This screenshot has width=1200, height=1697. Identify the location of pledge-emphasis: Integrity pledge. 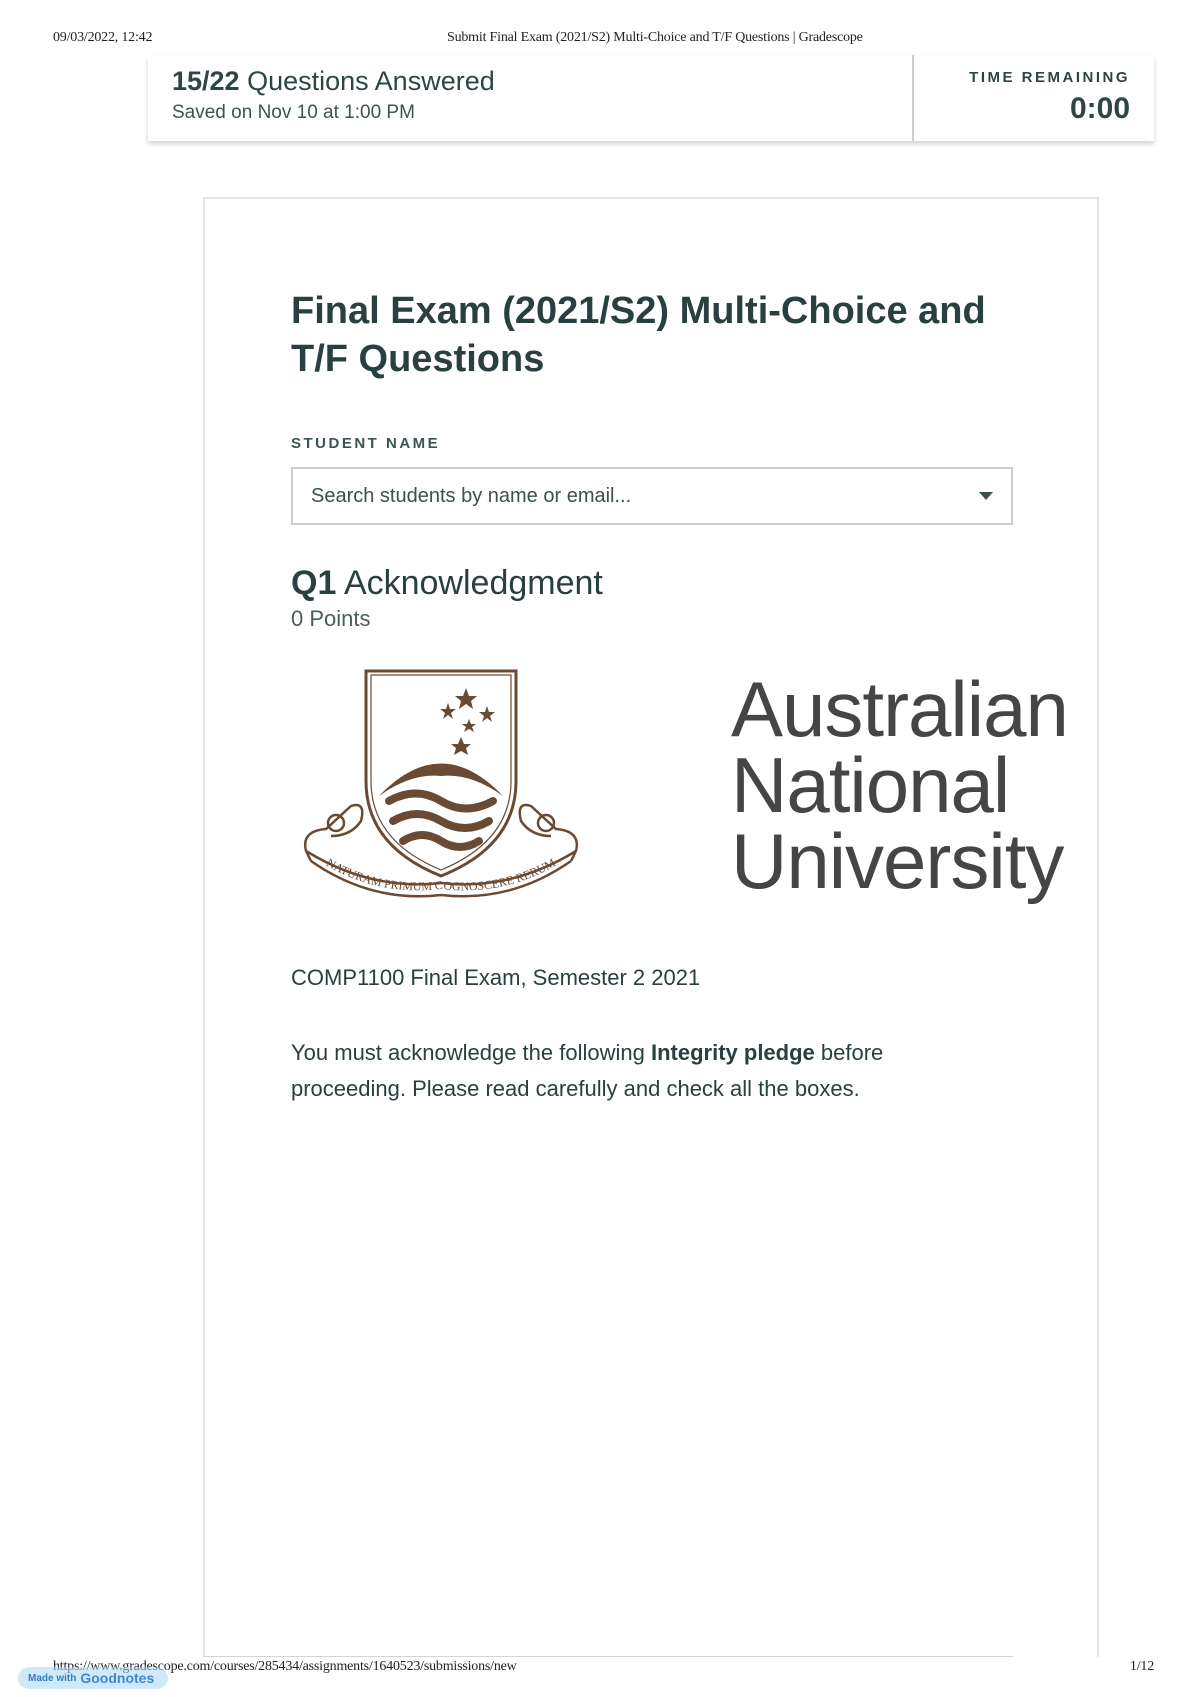
(732, 1052).